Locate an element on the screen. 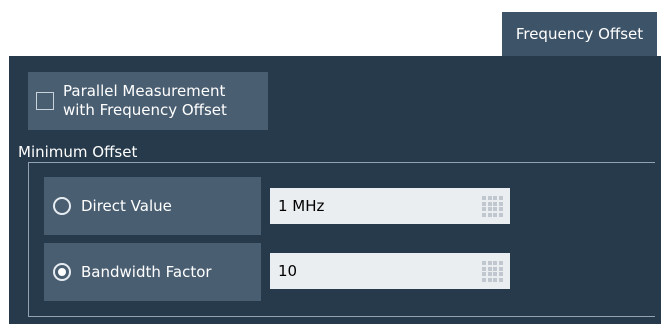 This screenshot has width=661, height=324. bandwidth-factor-radio: Bandwidth Factor is located at coordinates (152, 272).